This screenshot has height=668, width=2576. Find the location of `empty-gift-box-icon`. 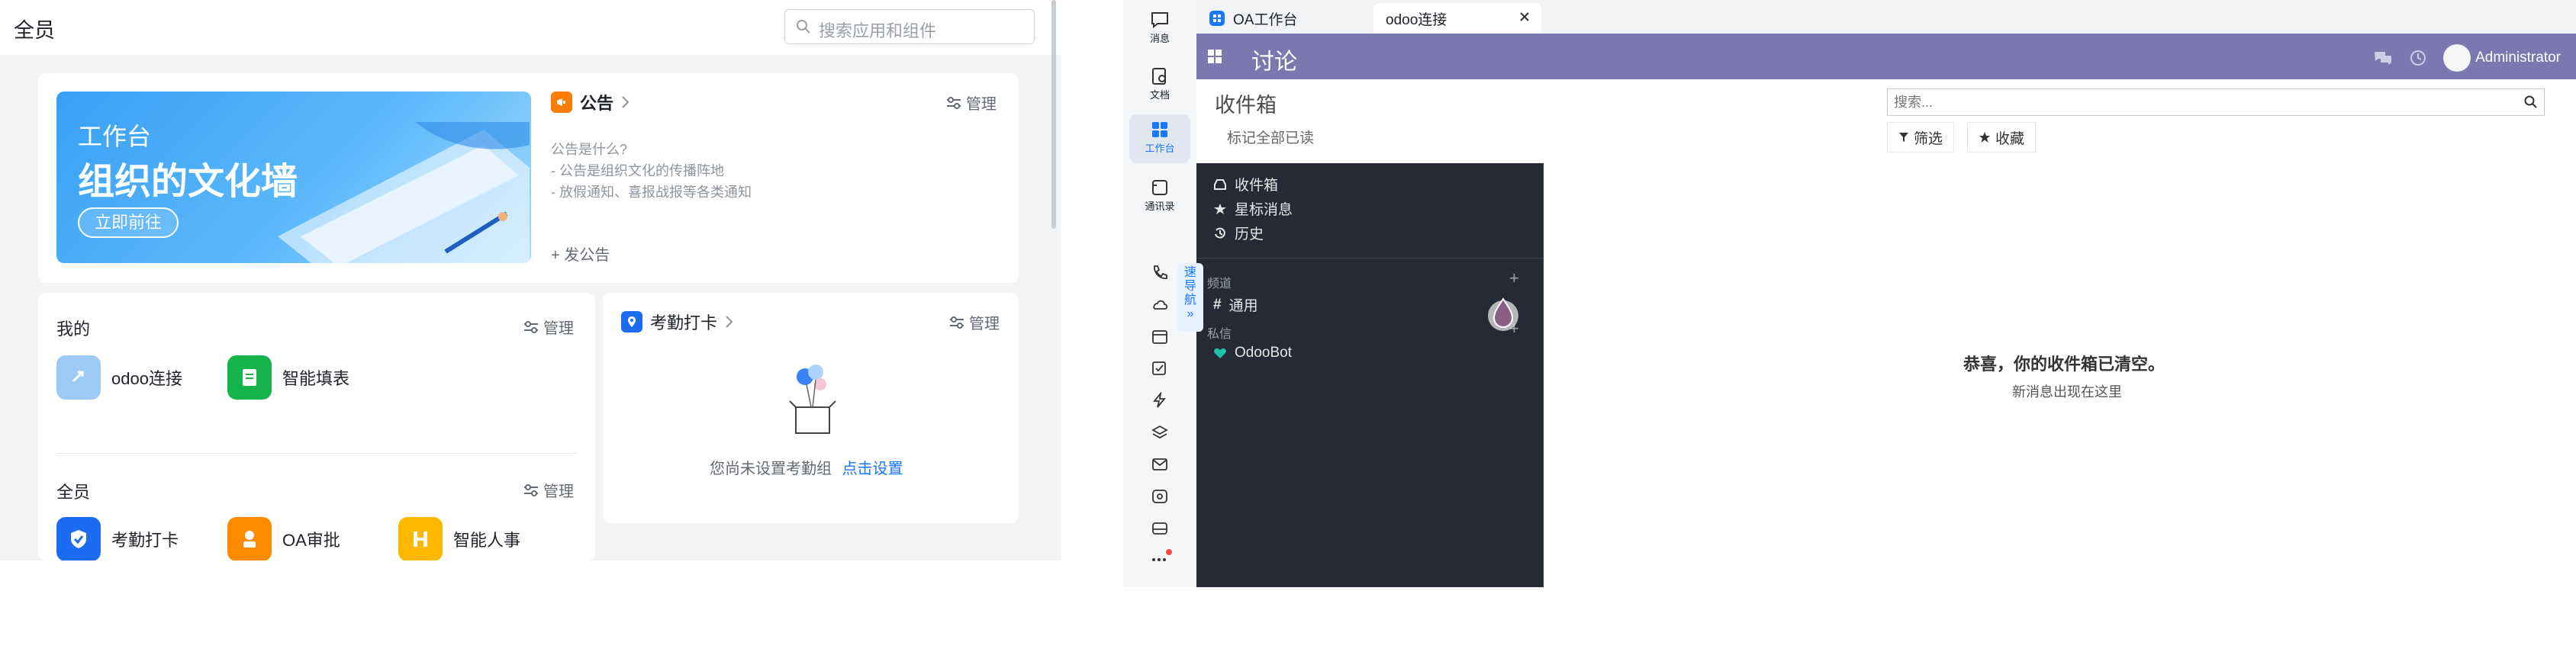

empty-gift-box-icon is located at coordinates (812, 400).